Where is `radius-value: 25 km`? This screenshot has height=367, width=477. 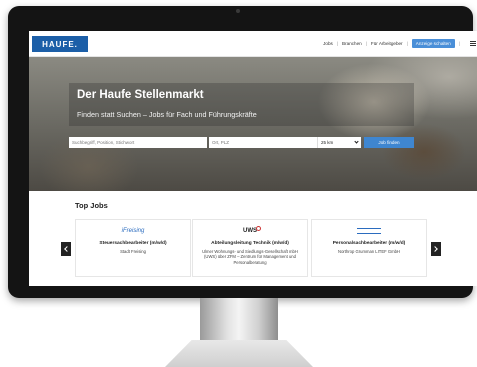
radius-value: 25 km is located at coordinates (327, 142).